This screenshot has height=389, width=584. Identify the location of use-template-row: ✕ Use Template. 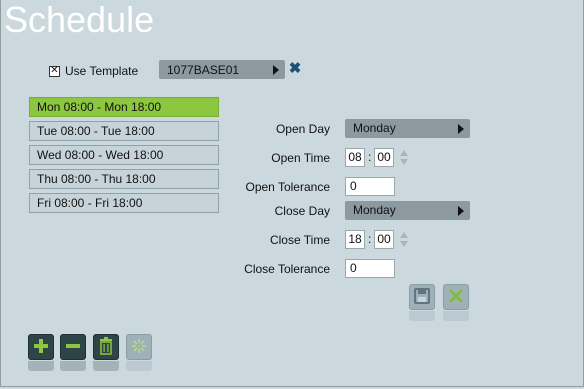
(93, 71).